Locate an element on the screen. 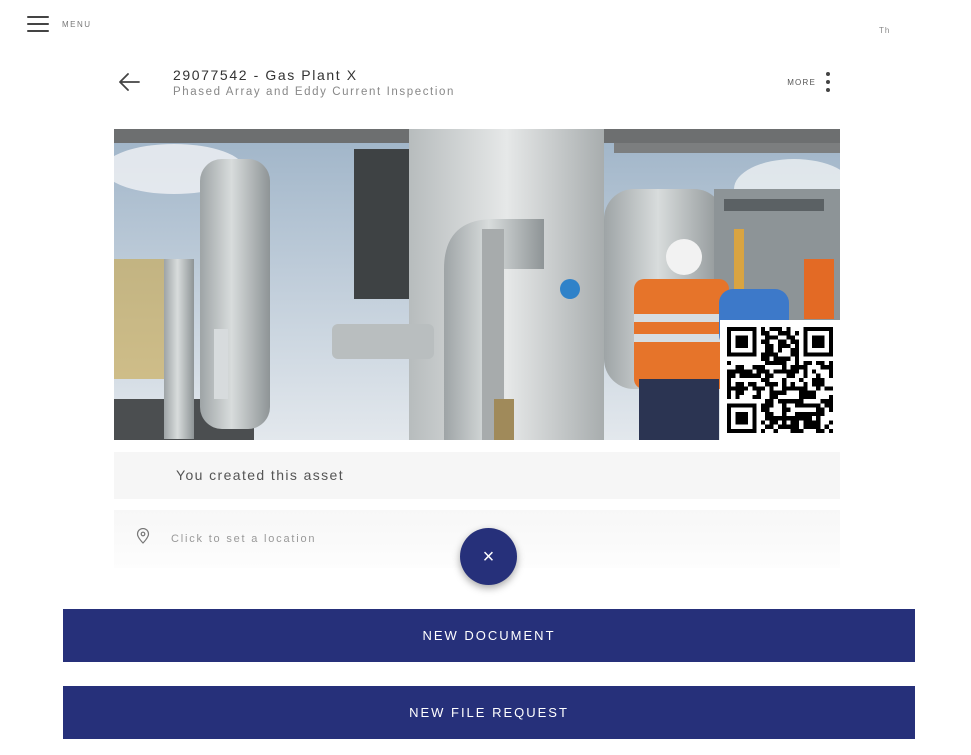  top-right-label: Th is located at coordinates (885, 30).